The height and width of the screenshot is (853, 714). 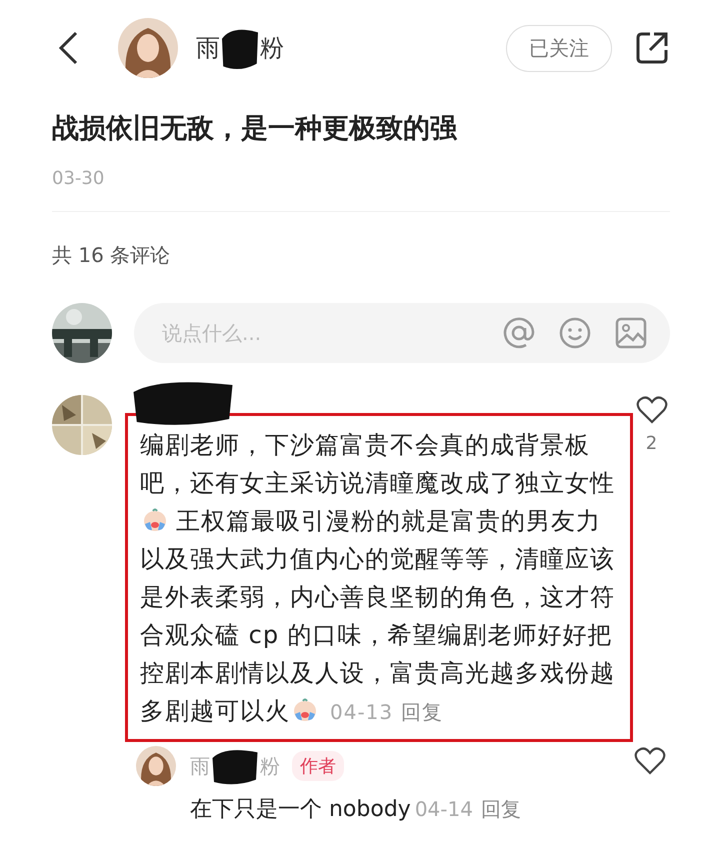 I want to click on follow-button: 已关注, so click(x=559, y=48).